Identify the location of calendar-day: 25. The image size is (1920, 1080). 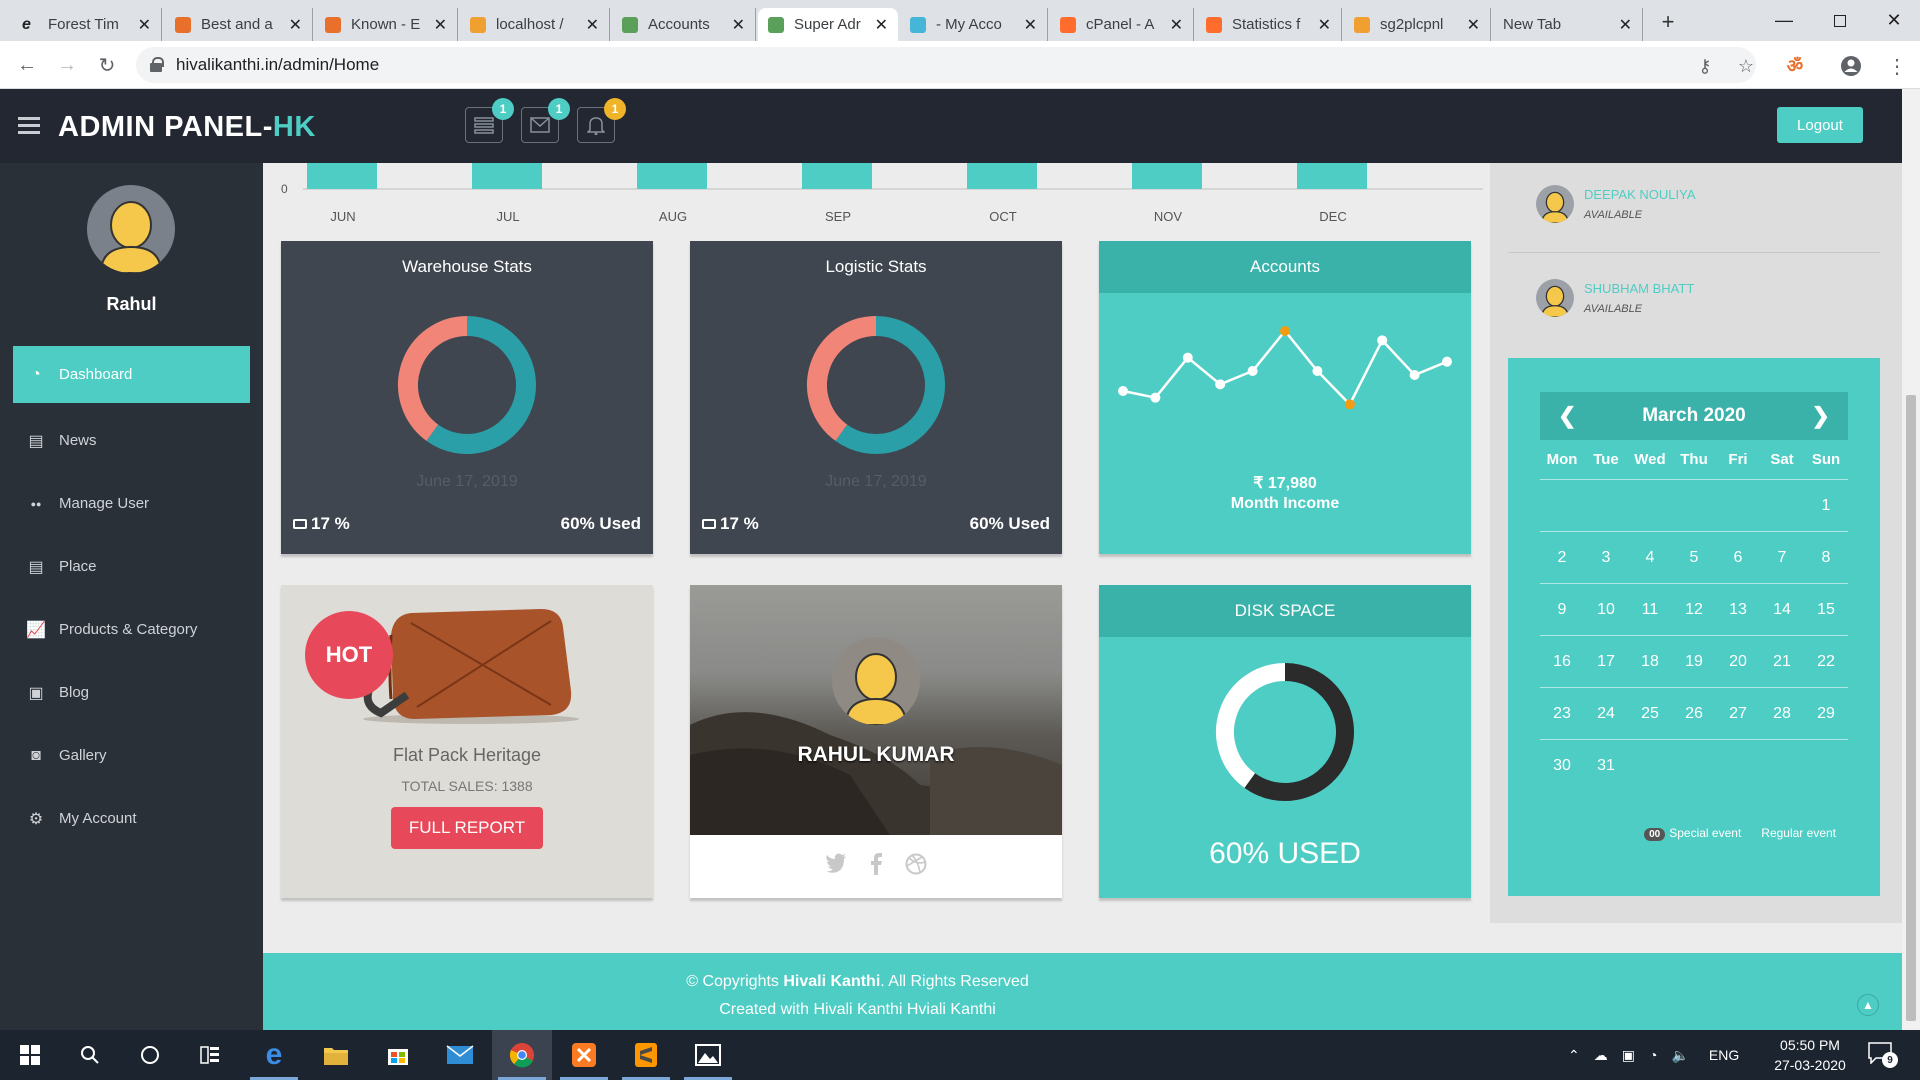
(1650, 713).